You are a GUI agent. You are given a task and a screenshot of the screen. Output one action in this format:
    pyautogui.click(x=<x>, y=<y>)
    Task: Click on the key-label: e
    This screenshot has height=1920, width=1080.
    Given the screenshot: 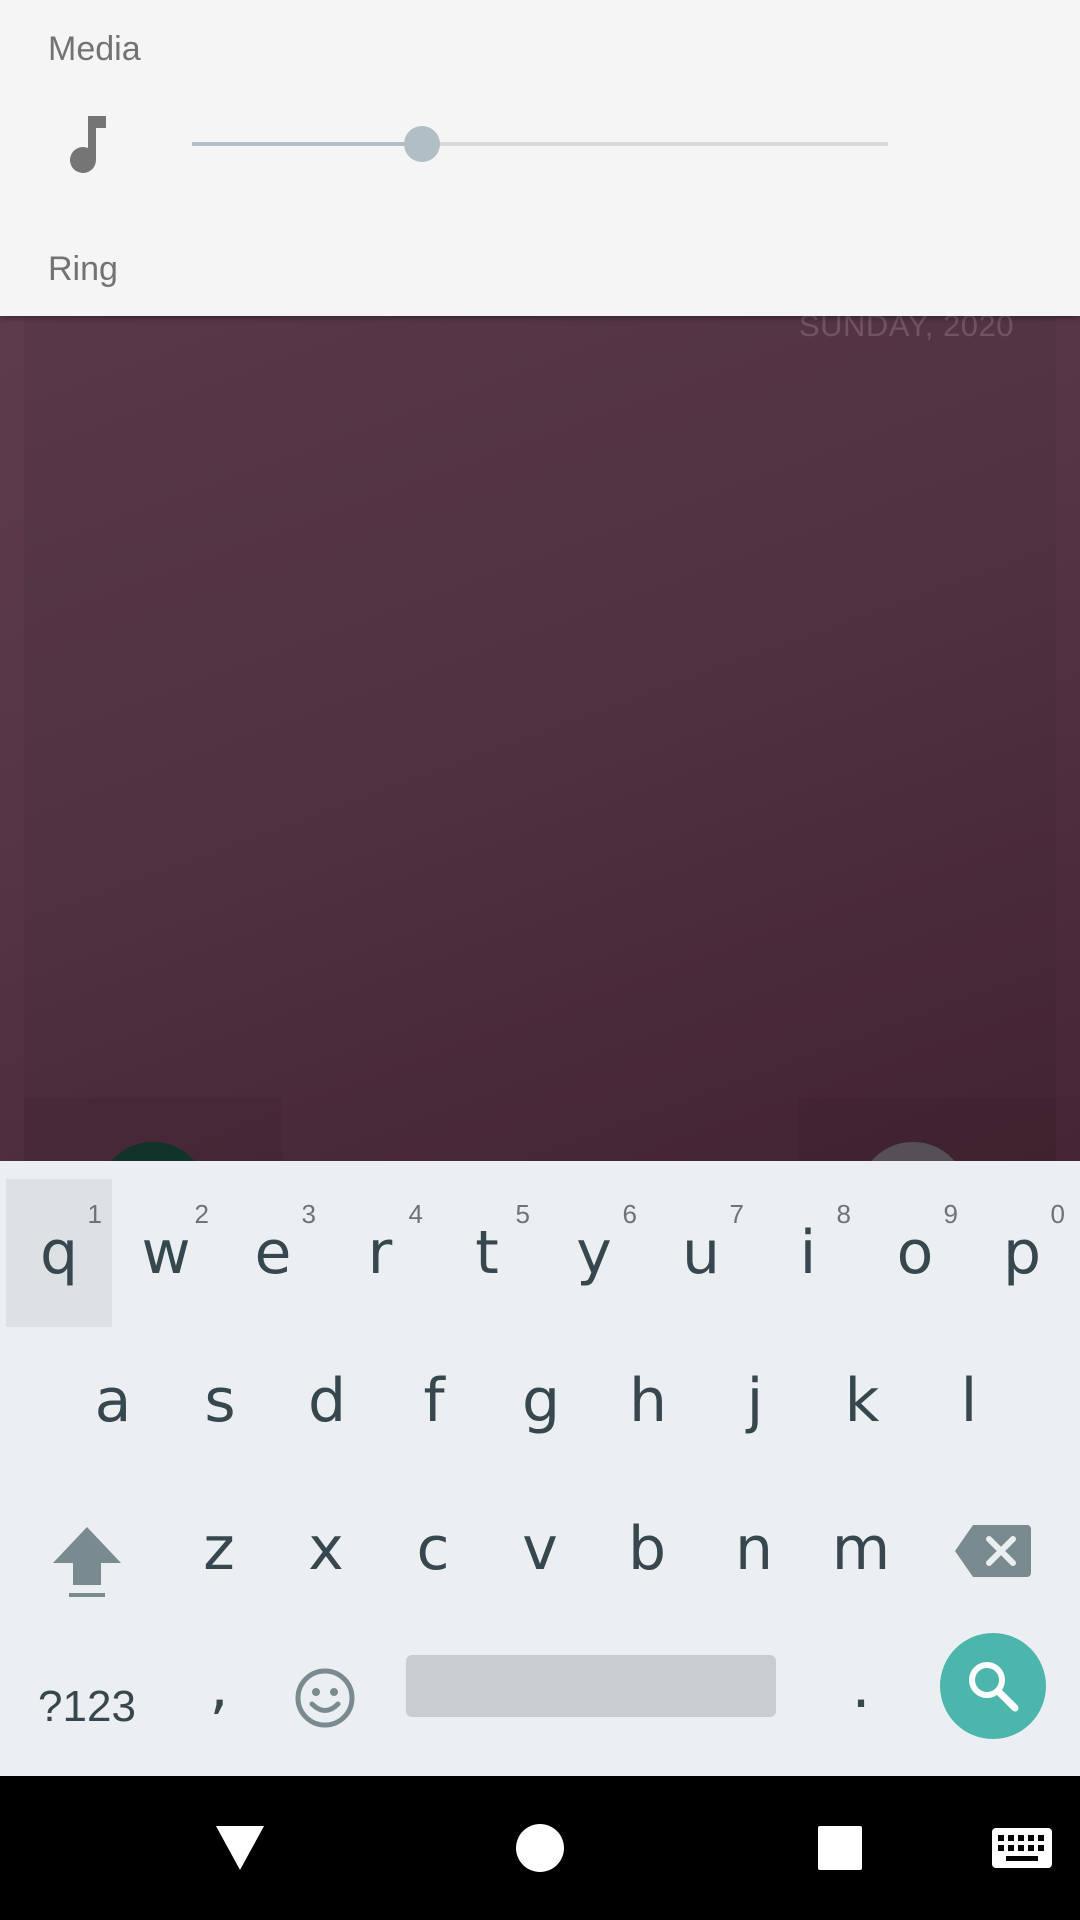 What is the action you would take?
    pyautogui.click(x=273, y=1253)
    